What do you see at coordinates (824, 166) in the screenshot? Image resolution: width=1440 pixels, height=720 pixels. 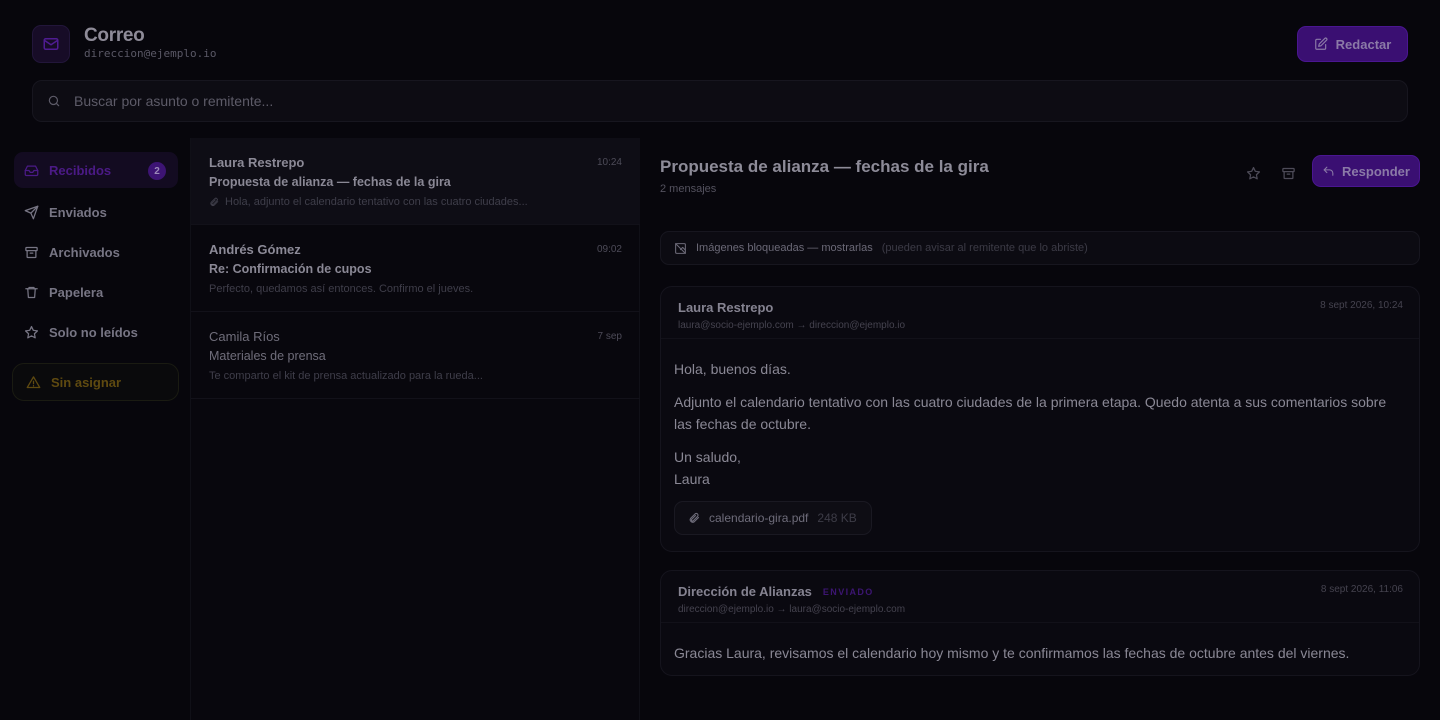 I see `thread-title: Propuesta de alianza — fechas de la gira` at bounding box center [824, 166].